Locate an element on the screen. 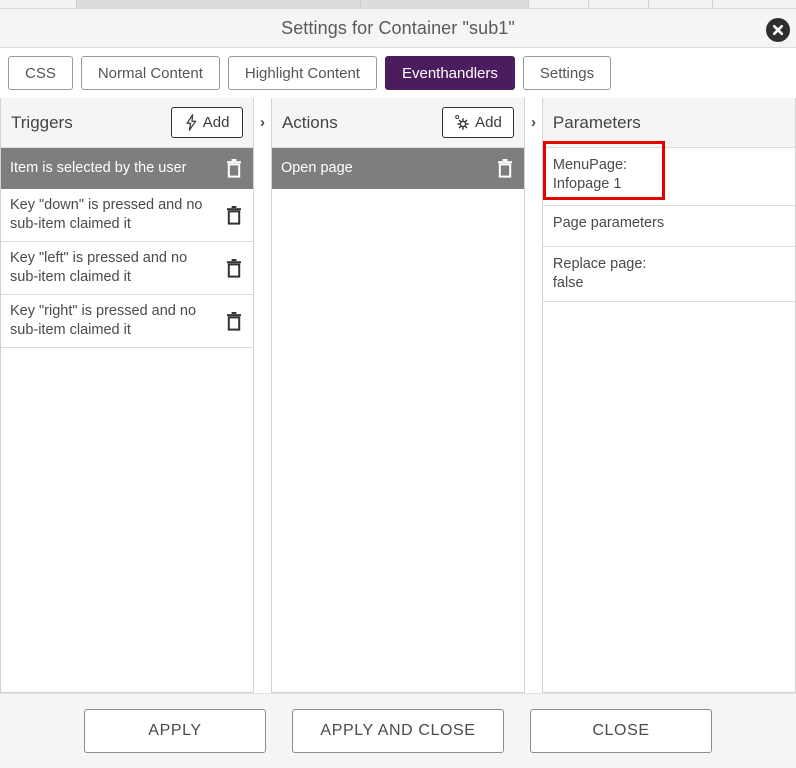  actions-panel-header: Actions Add is located at coordinates (398, 123).